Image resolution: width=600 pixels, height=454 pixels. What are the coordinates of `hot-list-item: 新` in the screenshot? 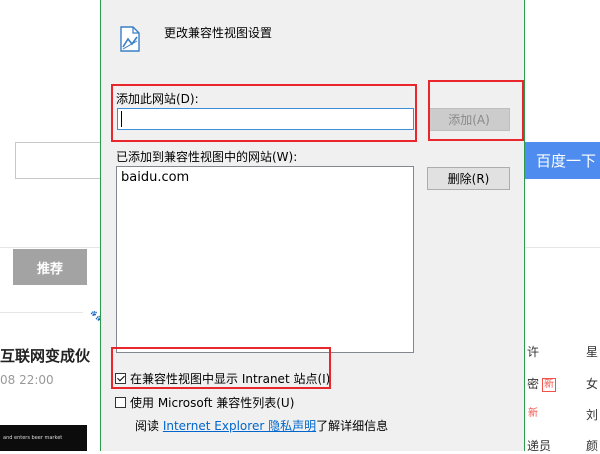 It's located at (533, 413).